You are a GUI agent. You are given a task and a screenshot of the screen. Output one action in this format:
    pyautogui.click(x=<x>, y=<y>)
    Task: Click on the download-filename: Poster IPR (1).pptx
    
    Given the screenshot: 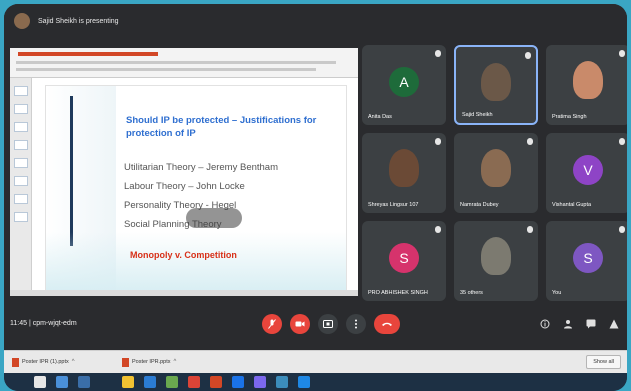 What is the action you would take?
    pyautogui.click(x=45, y=362)
    